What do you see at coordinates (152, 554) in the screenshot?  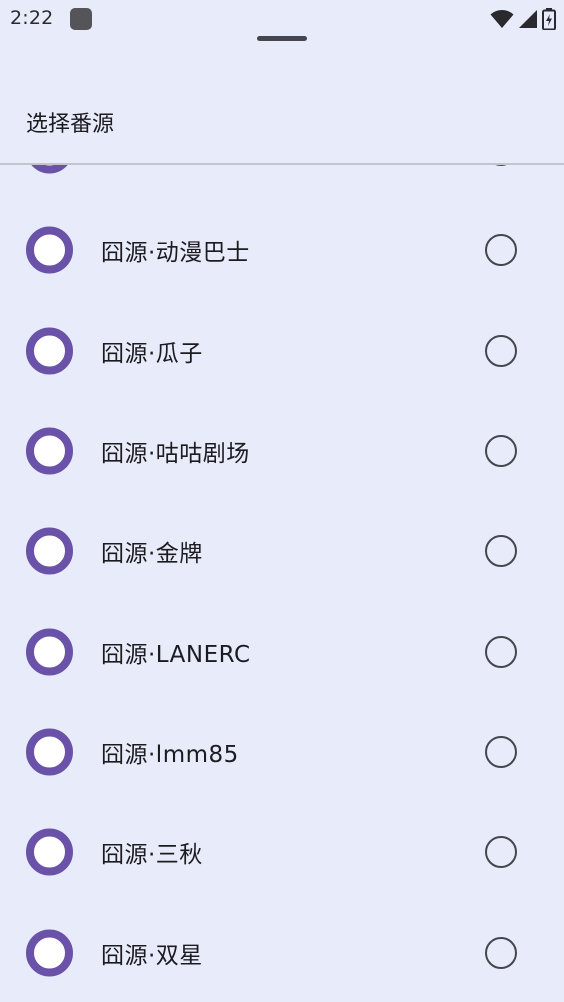 I see `source-label: 囧源·金牌` at bounding box center [152, 554].